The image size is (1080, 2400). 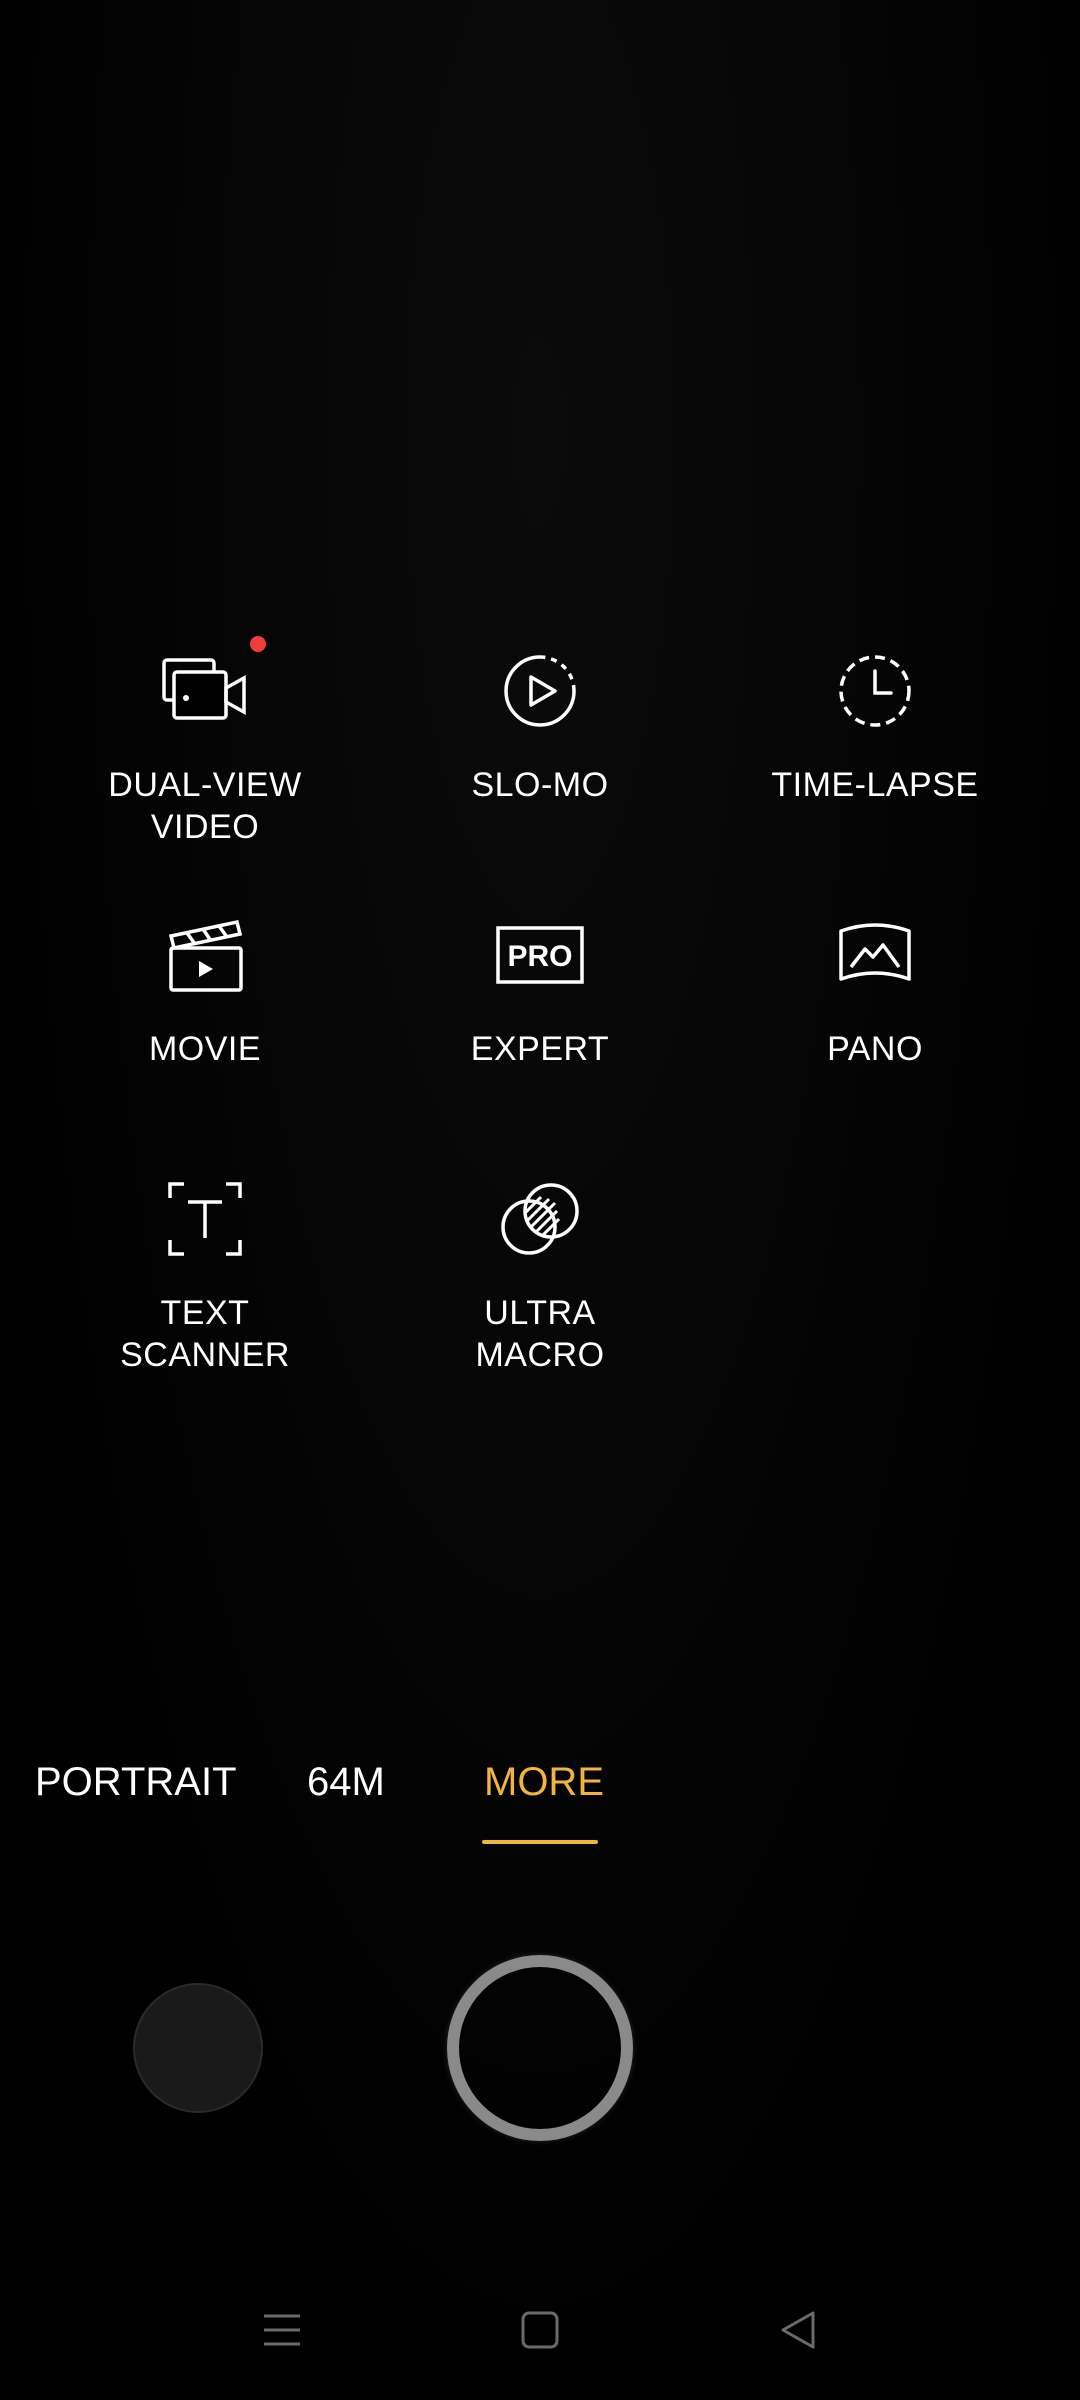 I want to click on mode-label: EXPERT, so click(x=540, y=1049).